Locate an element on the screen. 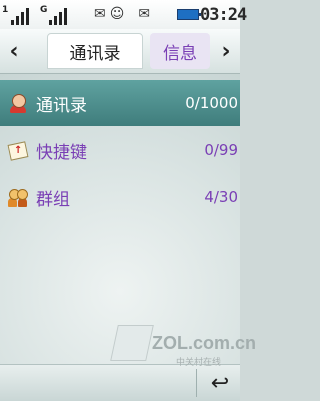 The image size is (320, 401). sim1-signal-icon: 1 is located at coordinates (19, 15).